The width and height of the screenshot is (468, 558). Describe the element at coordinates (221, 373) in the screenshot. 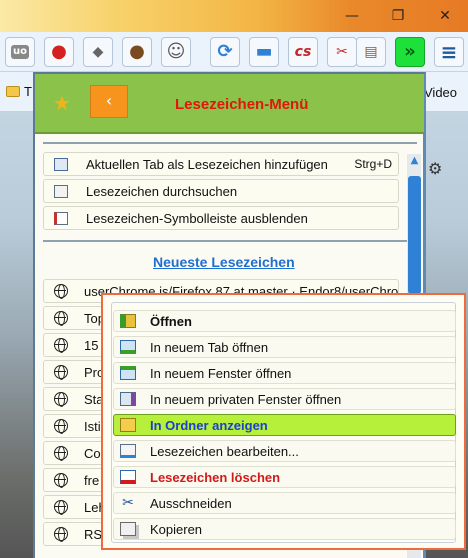

I see `open-new-window-label: In neuem Fenster öffnen` at that location.